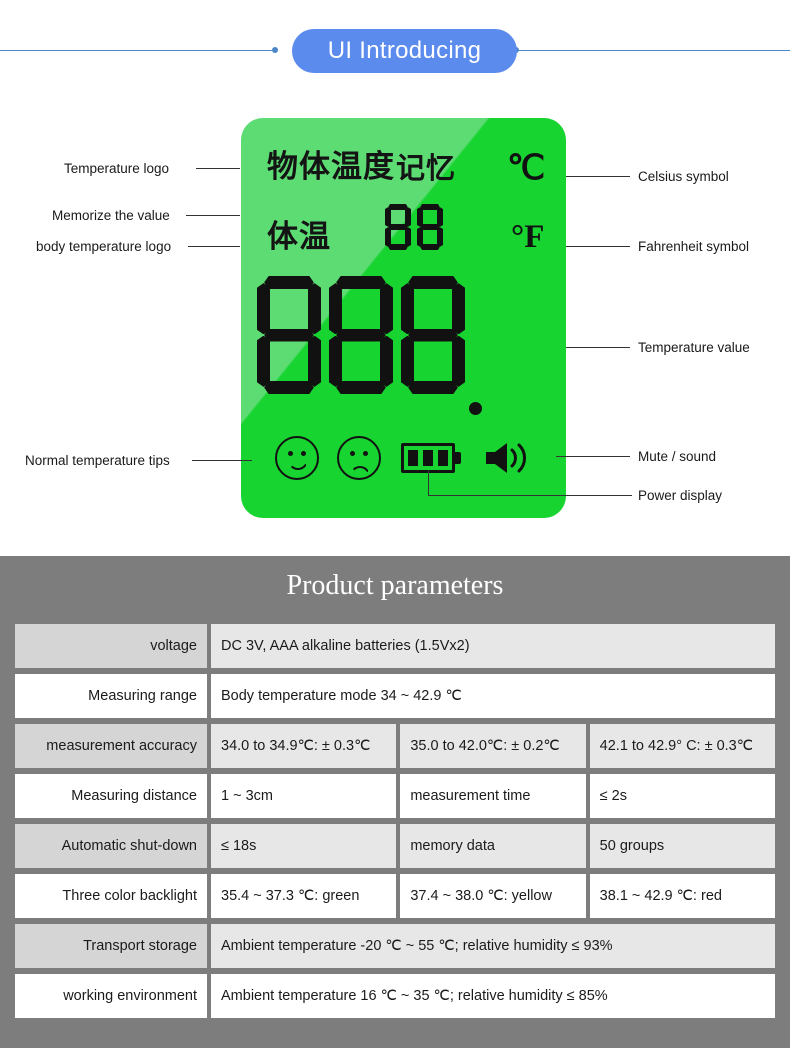 This screenshot has width=790, height=1048. What do you see at coordinates (654, 50) in the screenshot?
I see `banner-rule-right` at bounding box center [654, 50].